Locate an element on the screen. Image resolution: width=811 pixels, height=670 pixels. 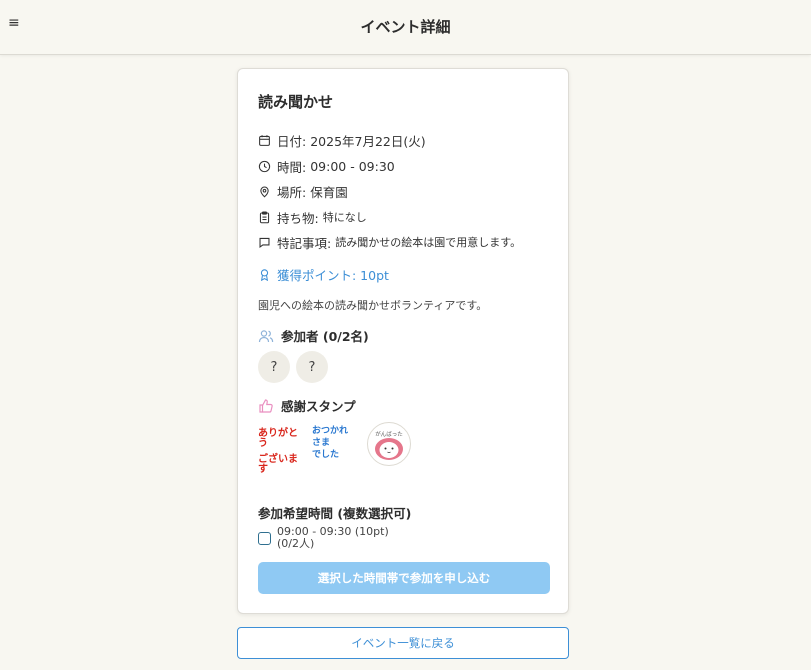
items-row: 持ち物: 特になし is located at coordinates (312, 217).